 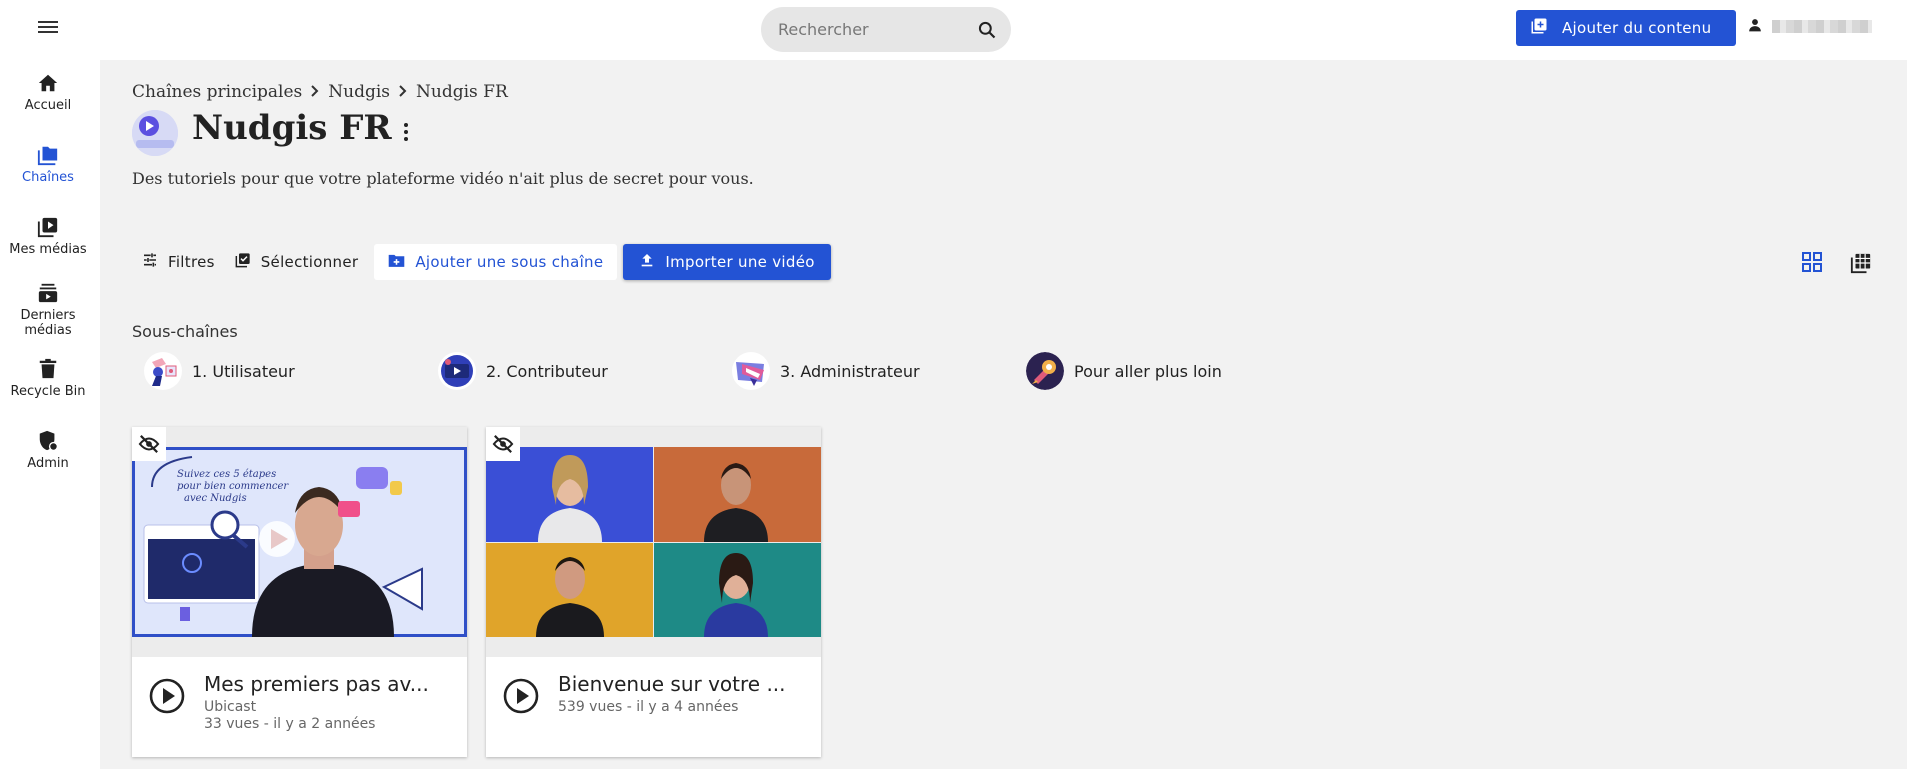 I want to click on breadcrumb-item: Nudgis, so click(x=359, y=92).